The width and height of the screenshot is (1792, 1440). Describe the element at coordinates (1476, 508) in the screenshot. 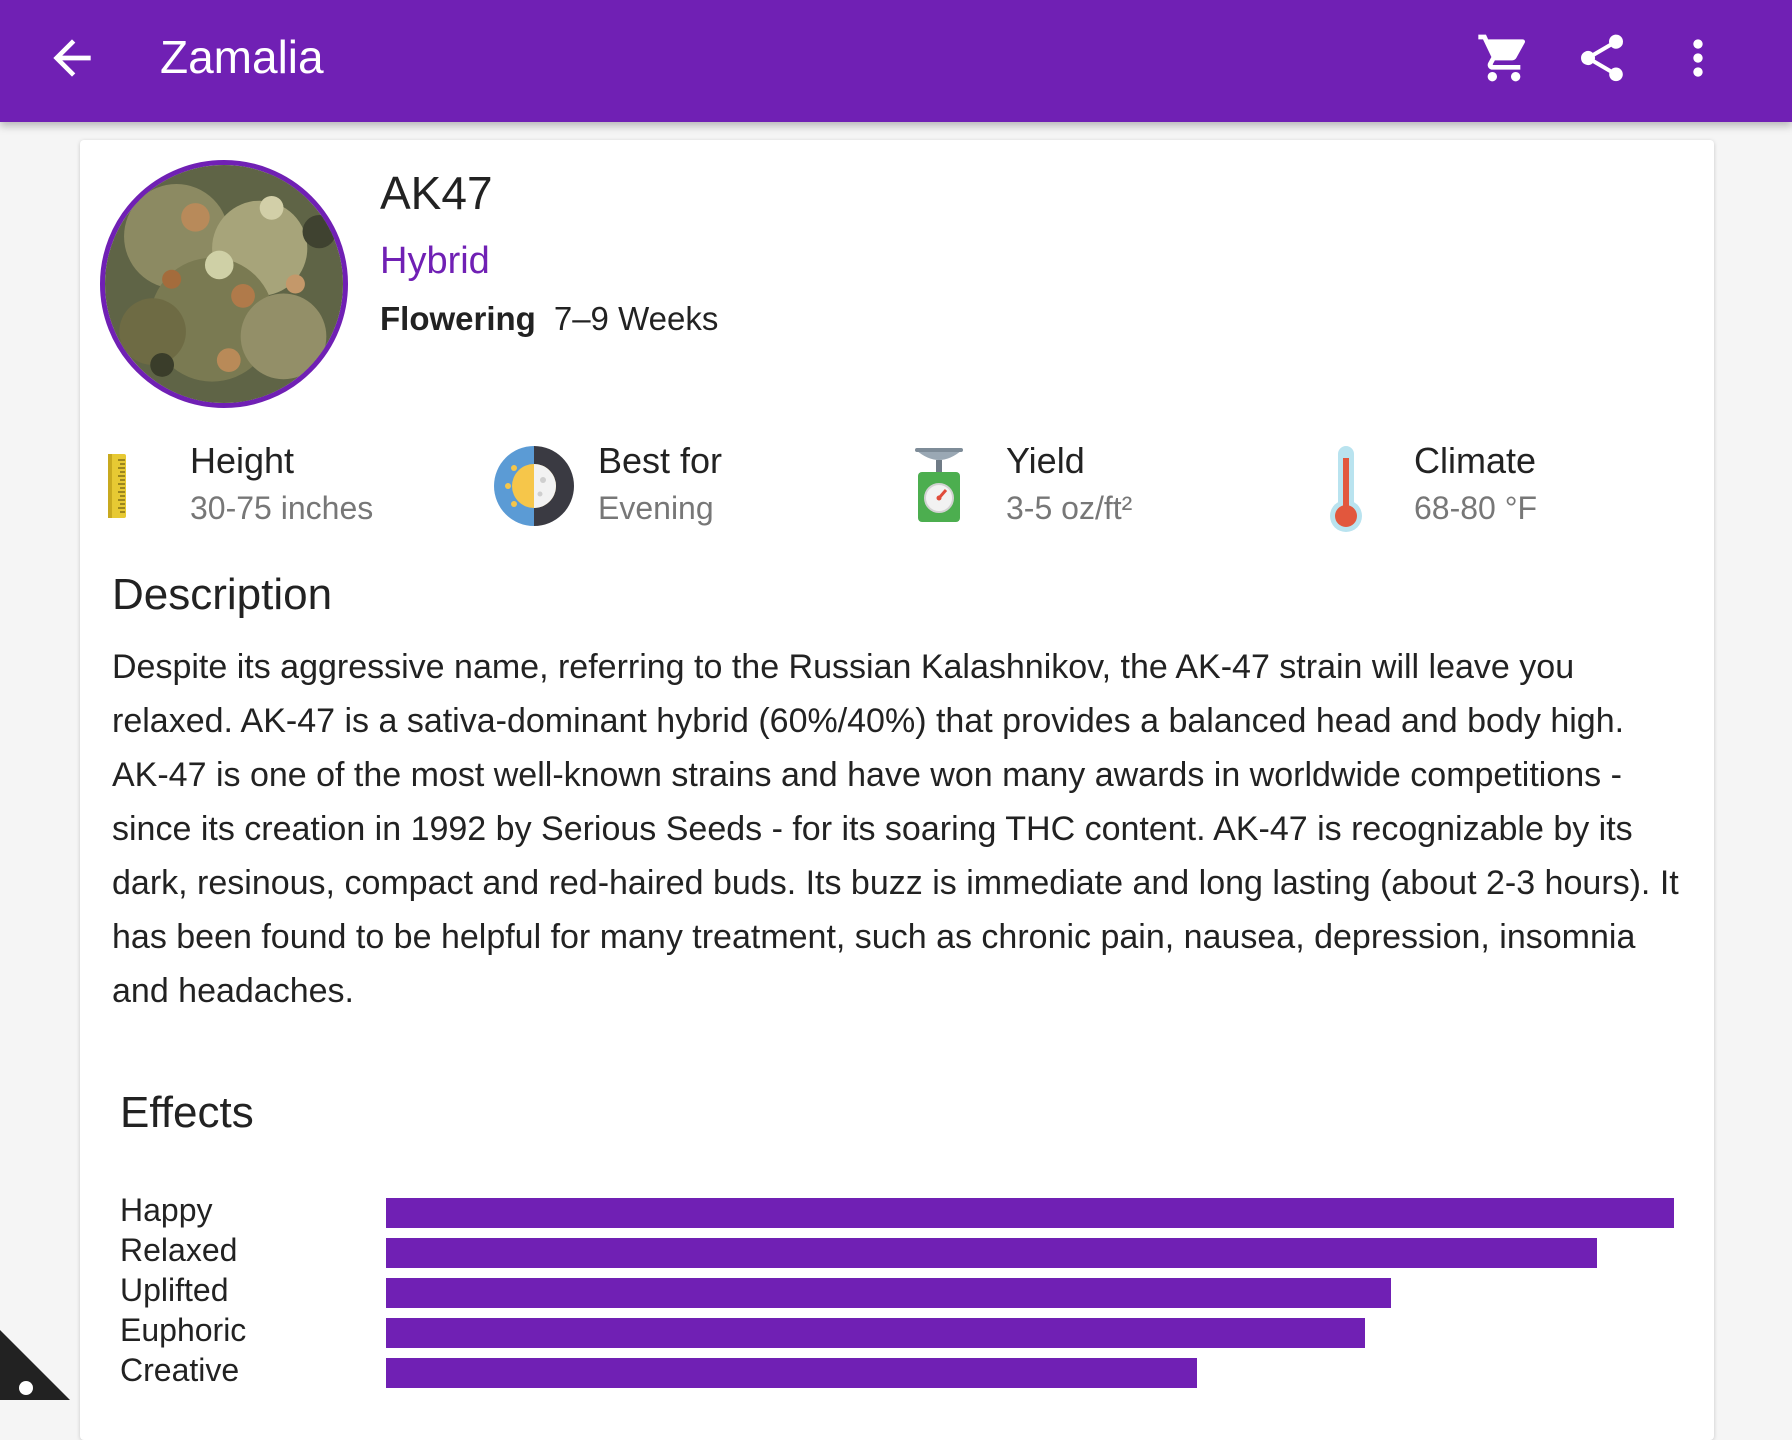

I see `stat-value: 68-80 °F` at that location.